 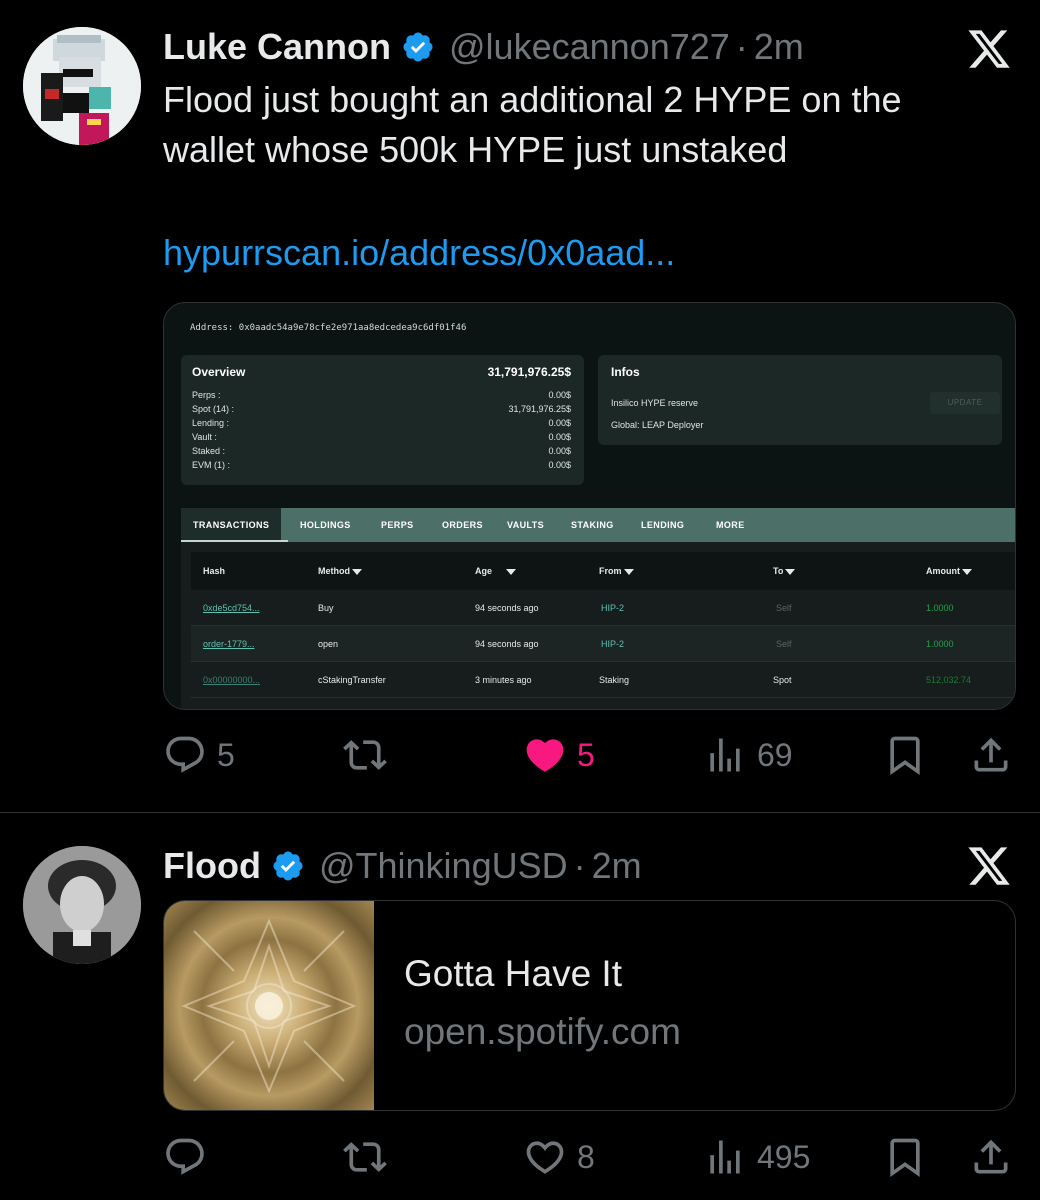 I want to click on like-count: 8, so click(x=586, y=1156).